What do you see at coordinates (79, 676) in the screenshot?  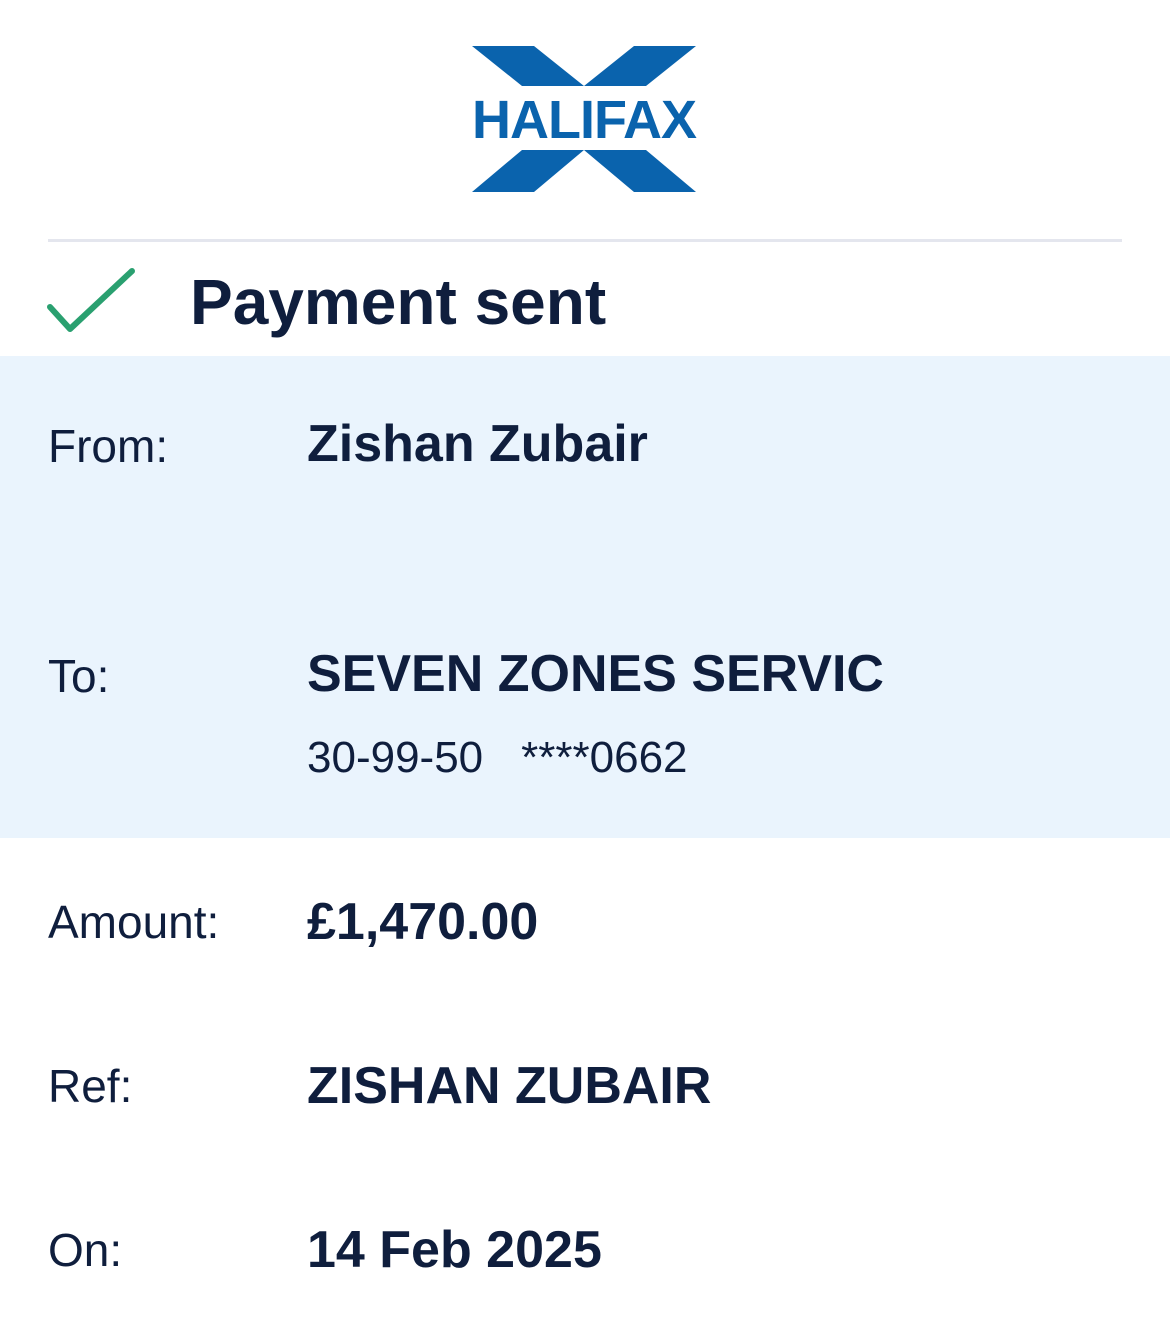 I see `to-label: To:` at bounding box center [79, 676].